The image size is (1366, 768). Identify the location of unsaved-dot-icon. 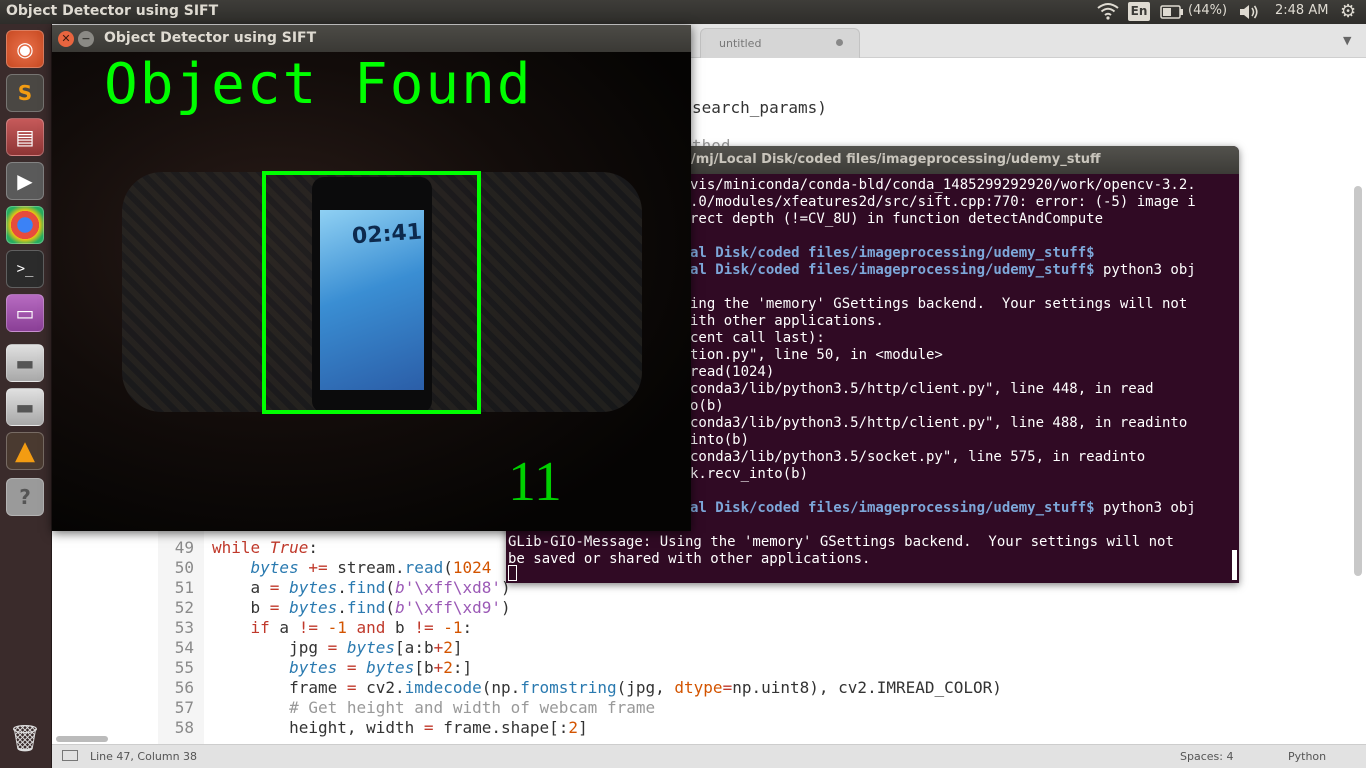
(839, 42).